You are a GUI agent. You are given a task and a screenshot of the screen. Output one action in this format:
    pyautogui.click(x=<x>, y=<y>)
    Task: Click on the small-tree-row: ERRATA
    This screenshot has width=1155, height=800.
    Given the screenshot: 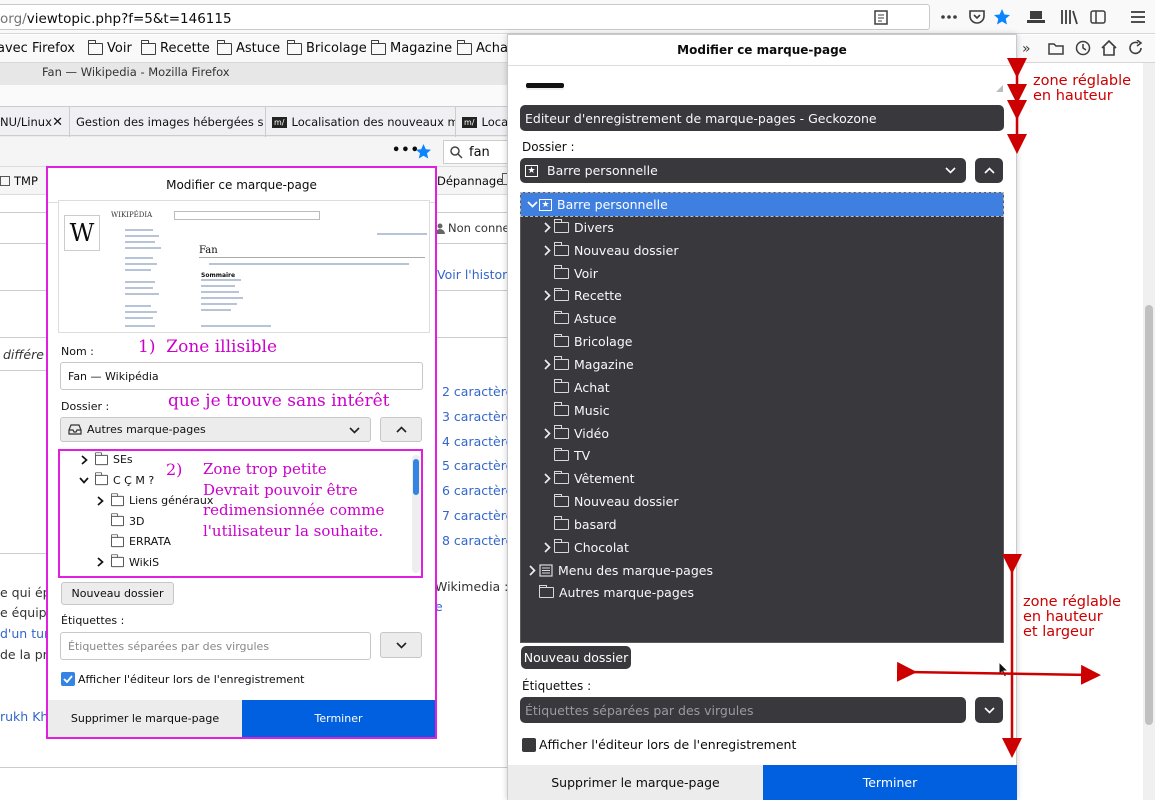 What is the action you would take?
    pyautogui.click(x=132, y=540)
    